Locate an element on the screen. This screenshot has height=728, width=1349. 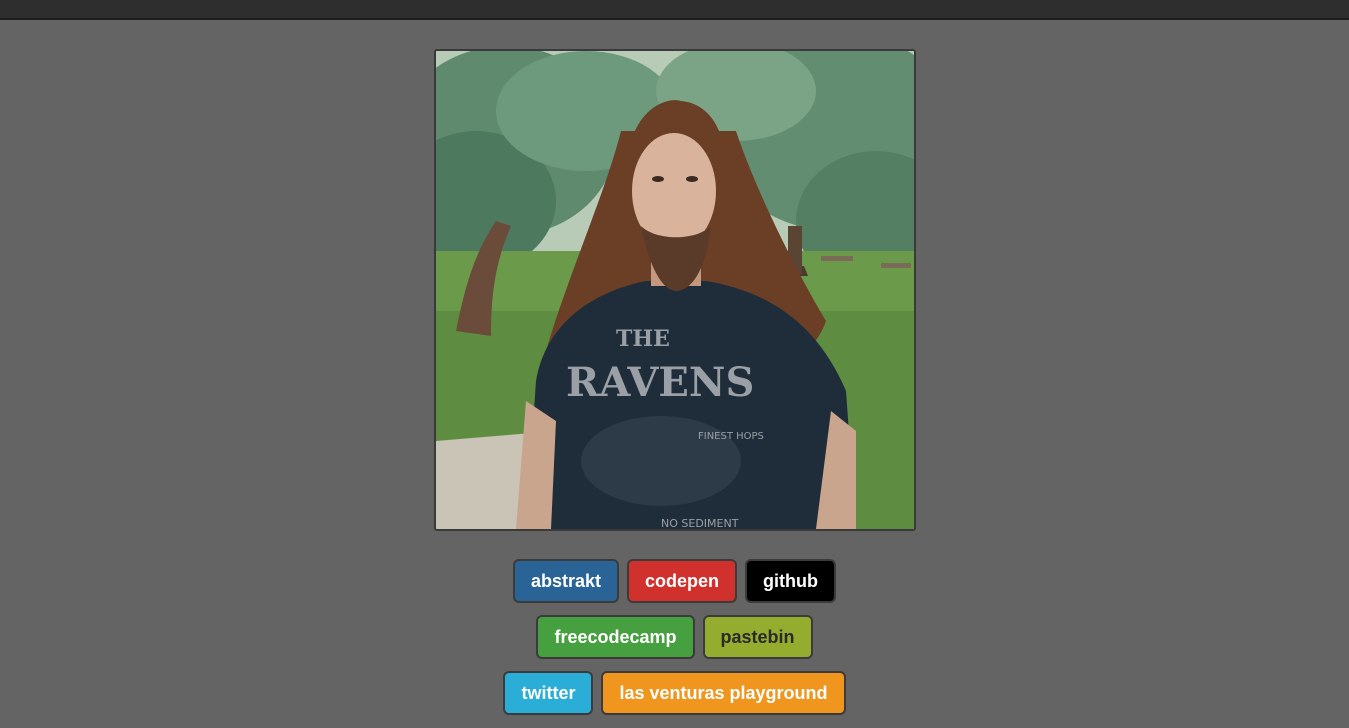
link-row-2: freecodecamp pastebin is located at coordinates (674, 637).